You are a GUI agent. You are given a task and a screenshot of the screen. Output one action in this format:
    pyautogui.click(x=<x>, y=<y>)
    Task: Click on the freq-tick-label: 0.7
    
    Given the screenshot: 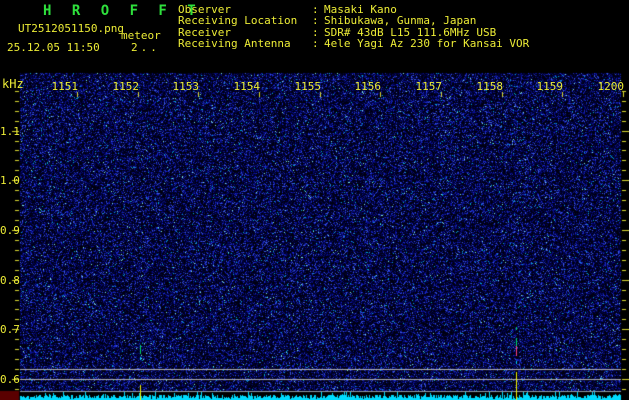 What is the action you would take?
    pyautogui.click(x=10, y=329)
    